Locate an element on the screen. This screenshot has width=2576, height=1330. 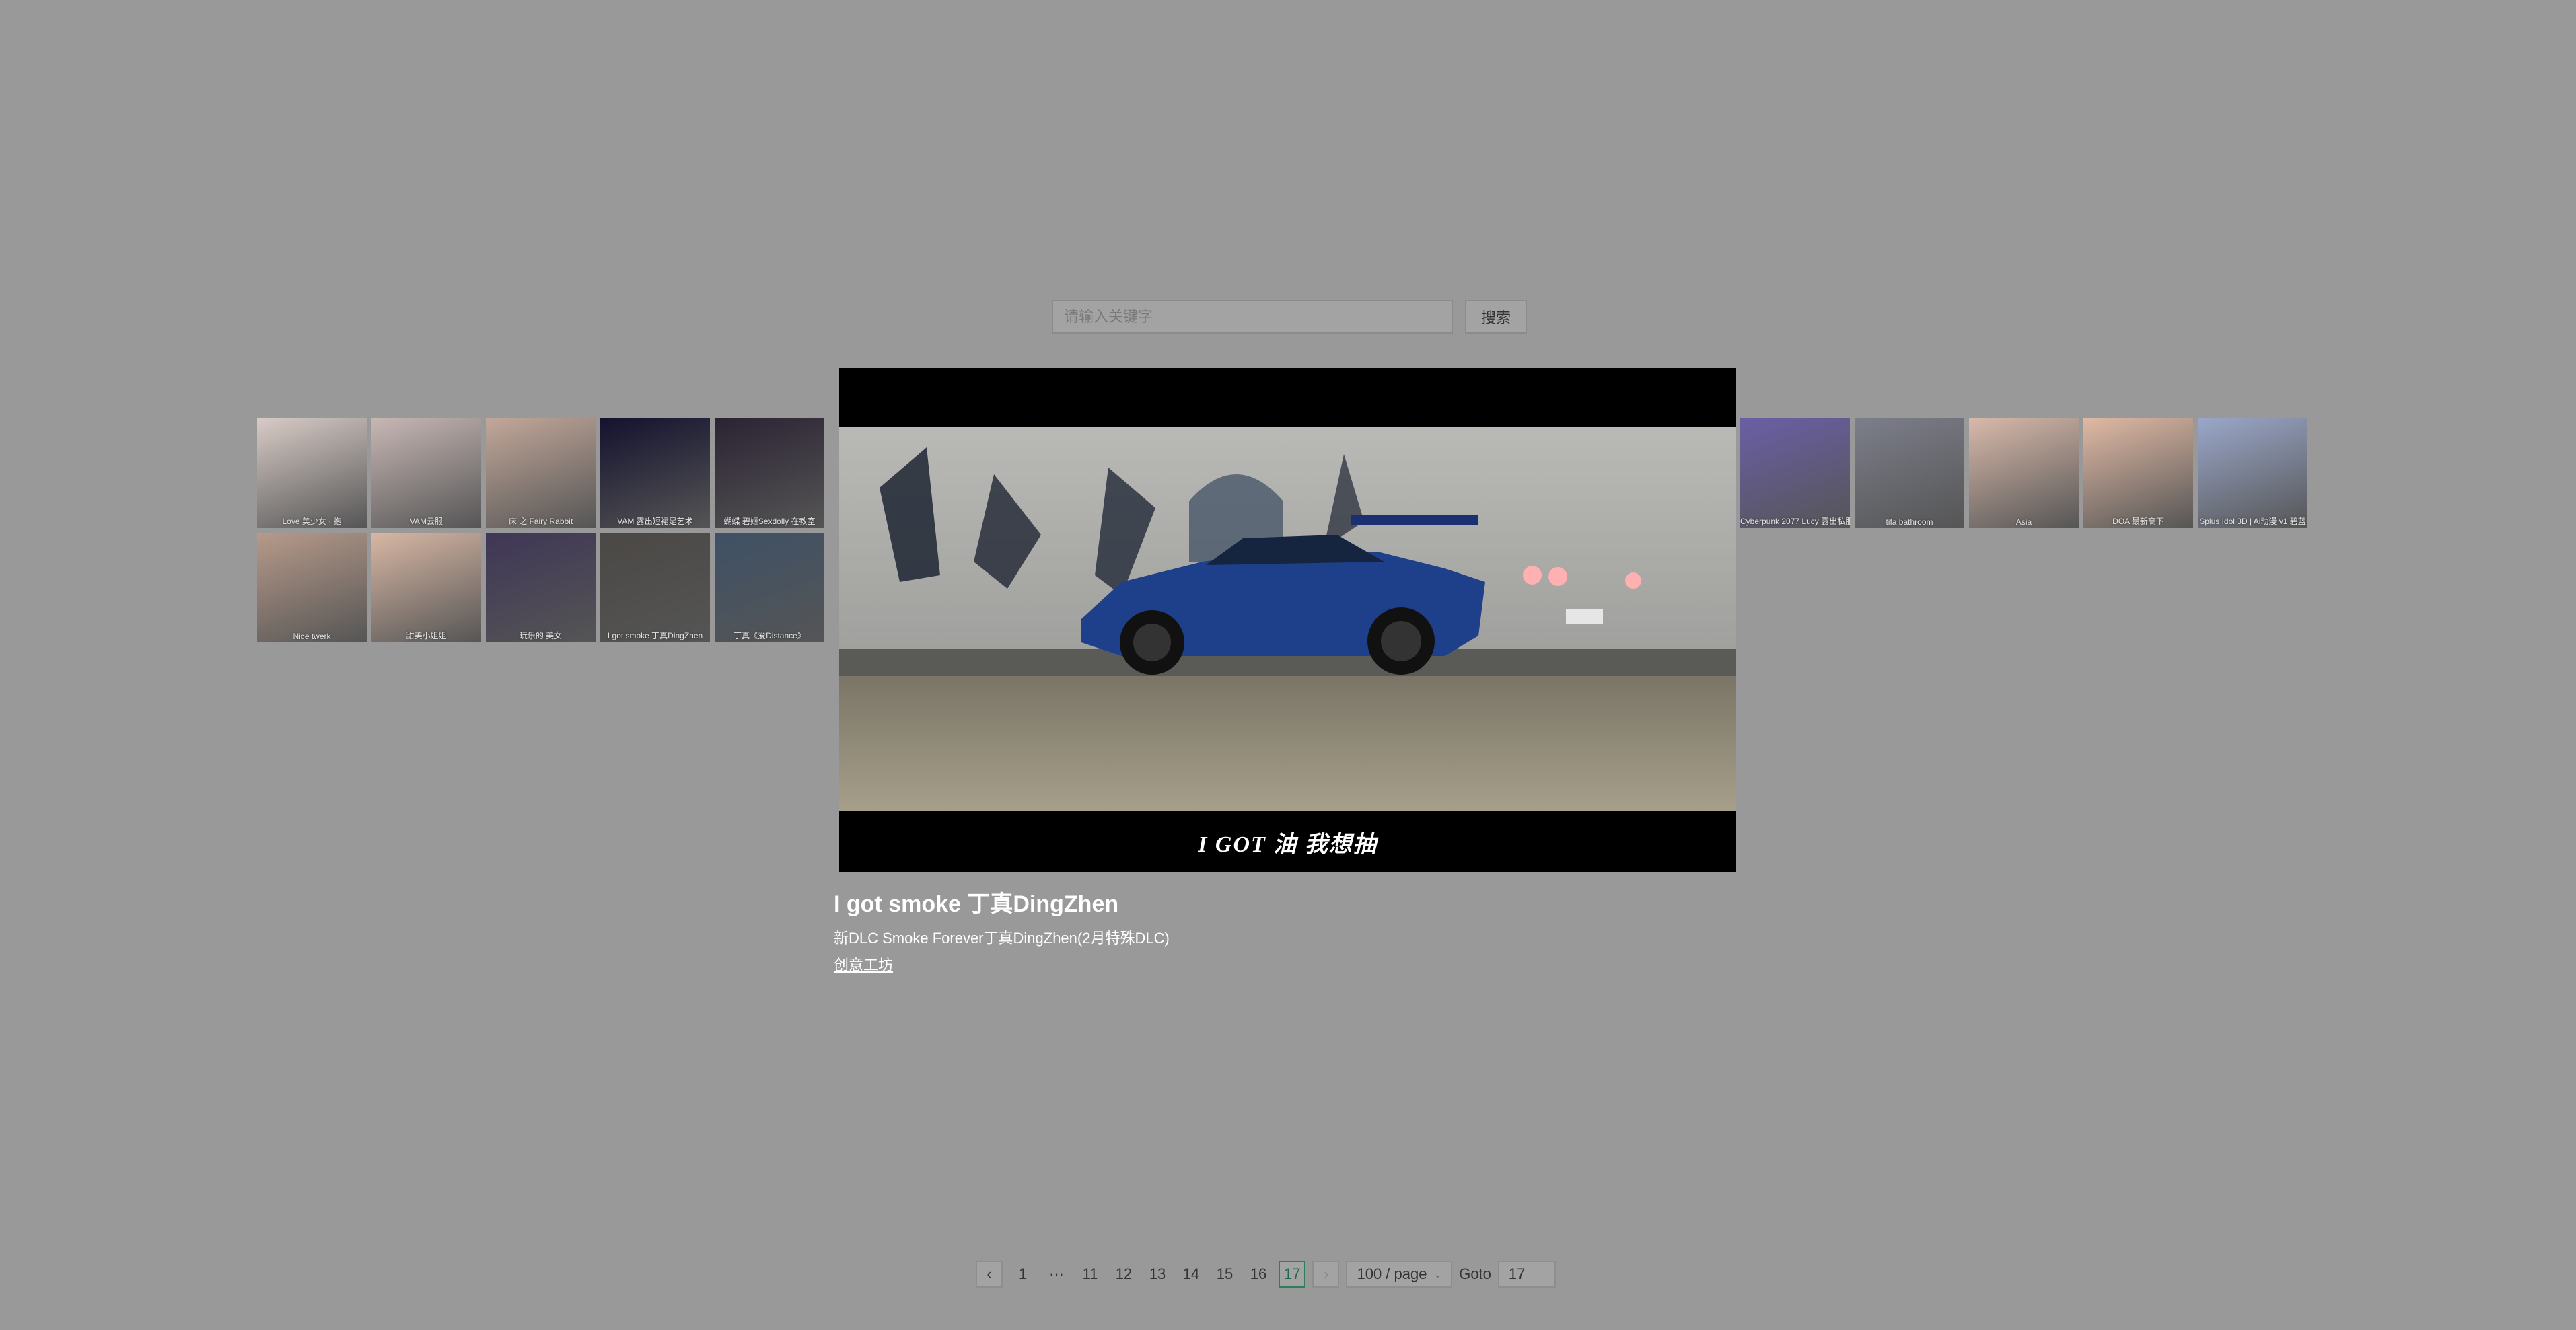
workshop-link: 创意工坊 is located at coordinates (863, 964).